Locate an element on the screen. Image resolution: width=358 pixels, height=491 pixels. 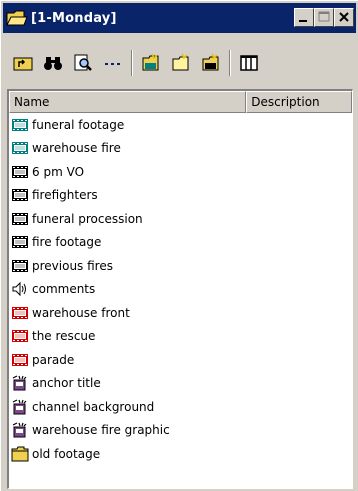
ellipsis-icon is located at coordinates (112, 64).